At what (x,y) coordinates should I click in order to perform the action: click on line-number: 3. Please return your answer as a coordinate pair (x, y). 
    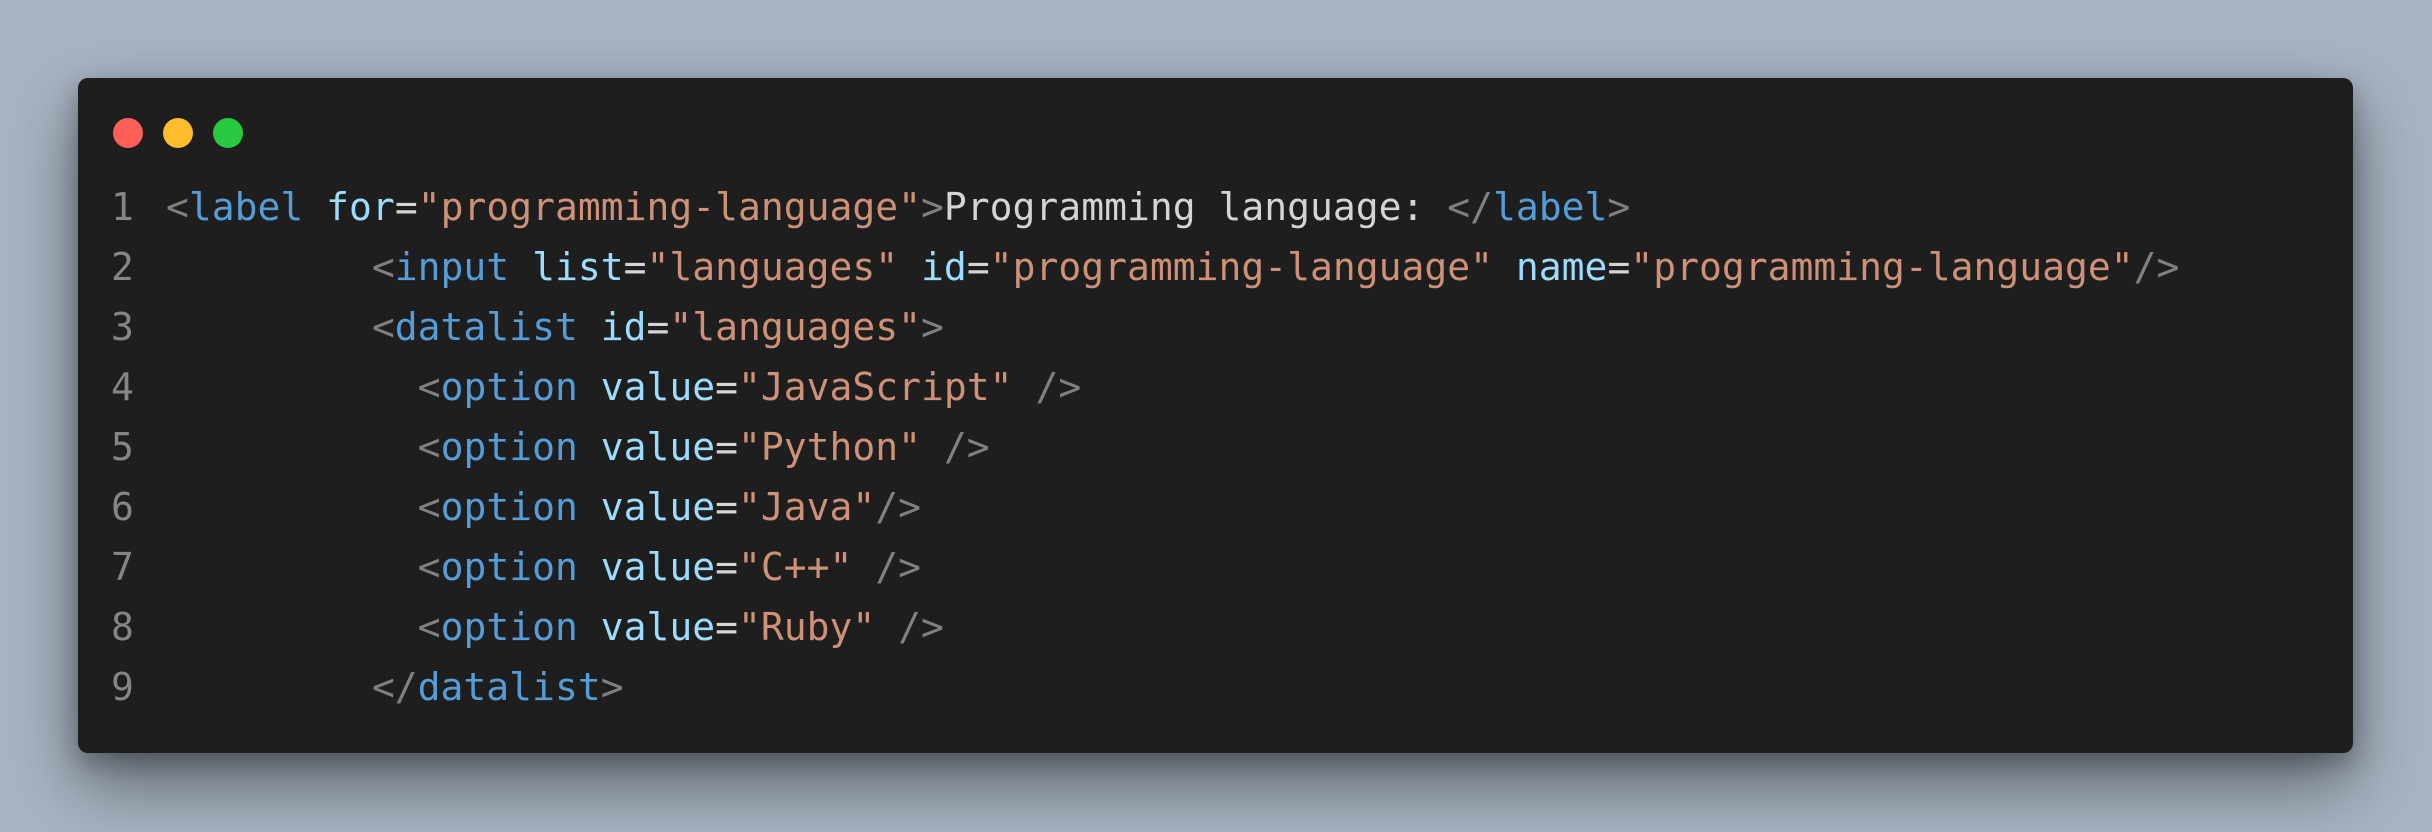
    Looking at the image, I should click on (122, 327).